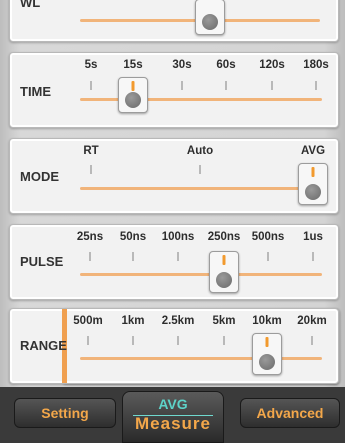 Image resolution: width=345 pixels, height=443 pixels. I want to click on advanced-tab: Advanced, so click(290, 413).